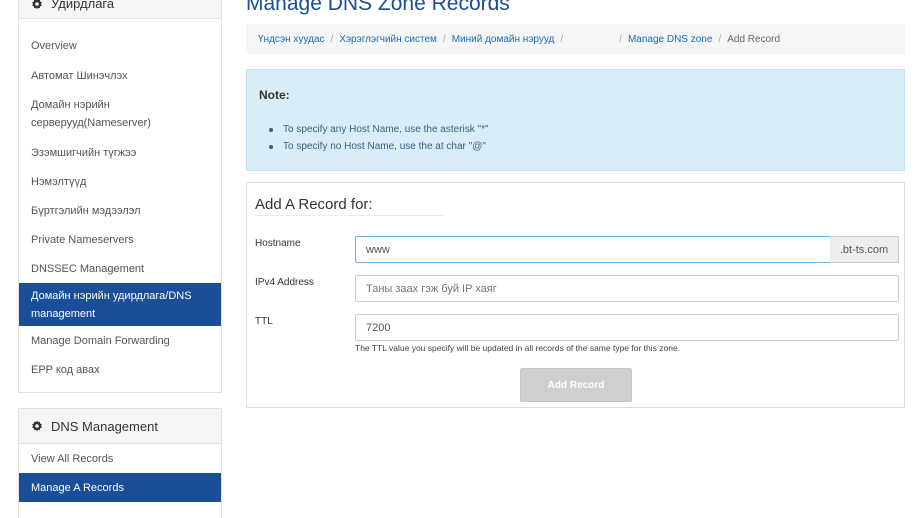 This screenshot has height=518, width=920. What do you see at coordinates (627, 288) in the screenshot?
I see `ipv4-input` at bounding box center [627, 288].